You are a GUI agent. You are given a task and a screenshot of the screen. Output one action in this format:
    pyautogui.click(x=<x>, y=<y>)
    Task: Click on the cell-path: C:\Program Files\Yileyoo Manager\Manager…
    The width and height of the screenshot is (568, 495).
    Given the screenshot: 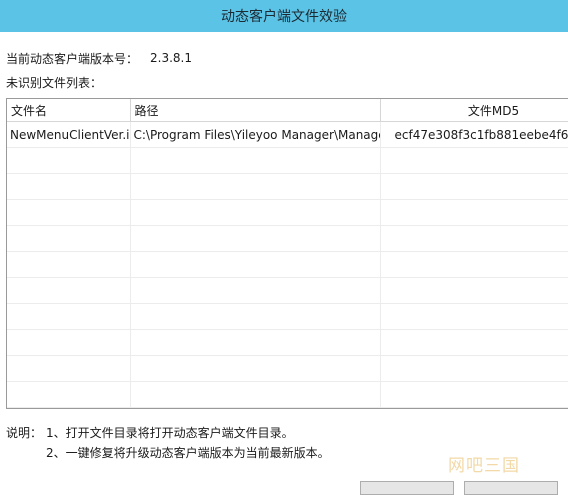 What is the action you would take?
    pyautogui.click(x=255, y=134)
    